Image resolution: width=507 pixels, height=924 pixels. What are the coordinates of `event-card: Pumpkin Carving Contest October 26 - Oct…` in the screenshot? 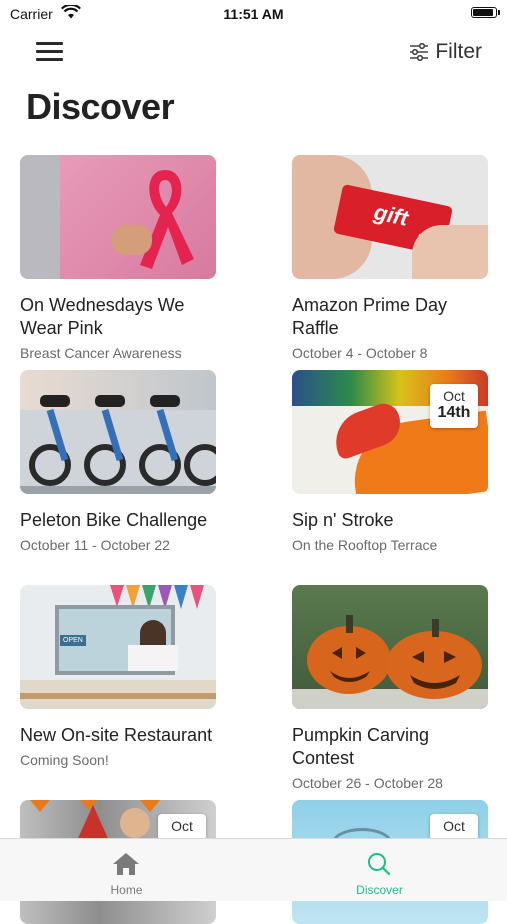 It's located at (390, 688).